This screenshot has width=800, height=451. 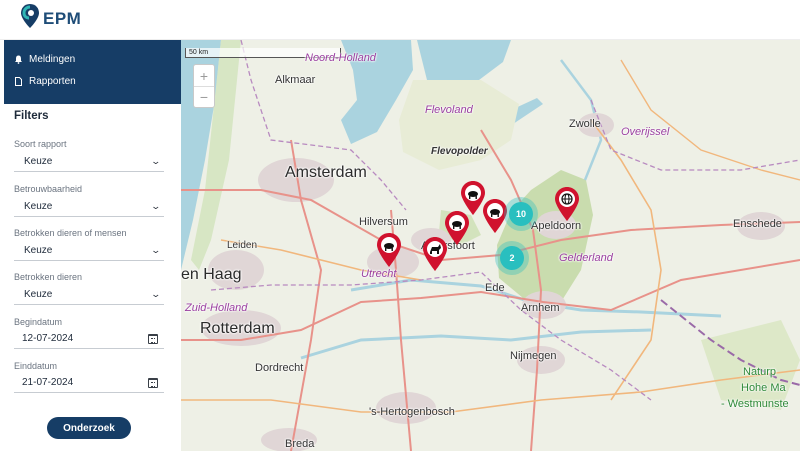 I want to click on zoom-control: + −, so click(x=204, y=86).